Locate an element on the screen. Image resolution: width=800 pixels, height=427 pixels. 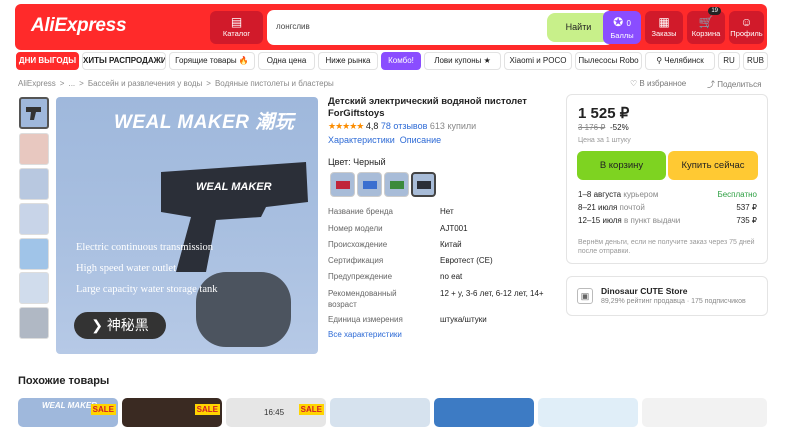
image-brand-text: WEAL MAKER 潮玩 is located at coordinates (204, 122).